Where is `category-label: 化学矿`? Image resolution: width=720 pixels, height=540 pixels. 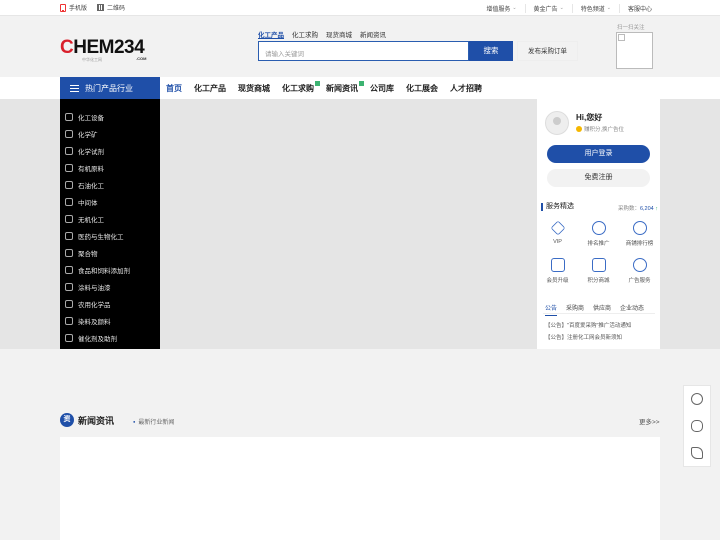
category-label: 化学矿 is located at coordinates (88, 135).